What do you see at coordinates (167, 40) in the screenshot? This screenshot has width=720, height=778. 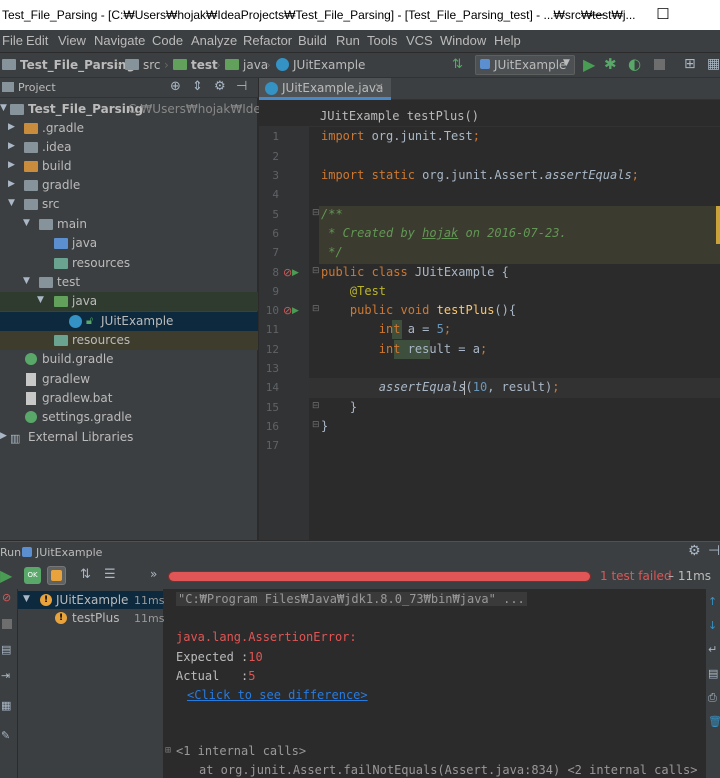 I see `menu-code: Code` at bounding box center [167, 40].